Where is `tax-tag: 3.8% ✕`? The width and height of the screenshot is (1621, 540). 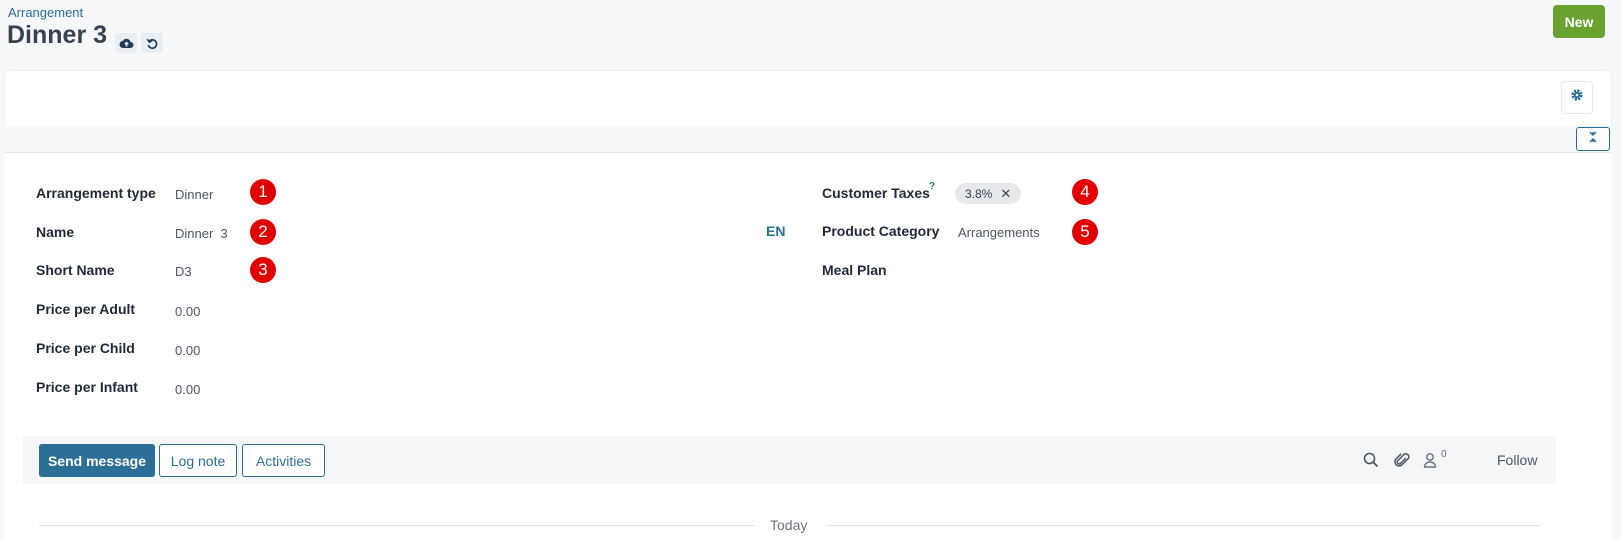 tax-tag: 3.8% ✕ is located at coordinates (988, 193).